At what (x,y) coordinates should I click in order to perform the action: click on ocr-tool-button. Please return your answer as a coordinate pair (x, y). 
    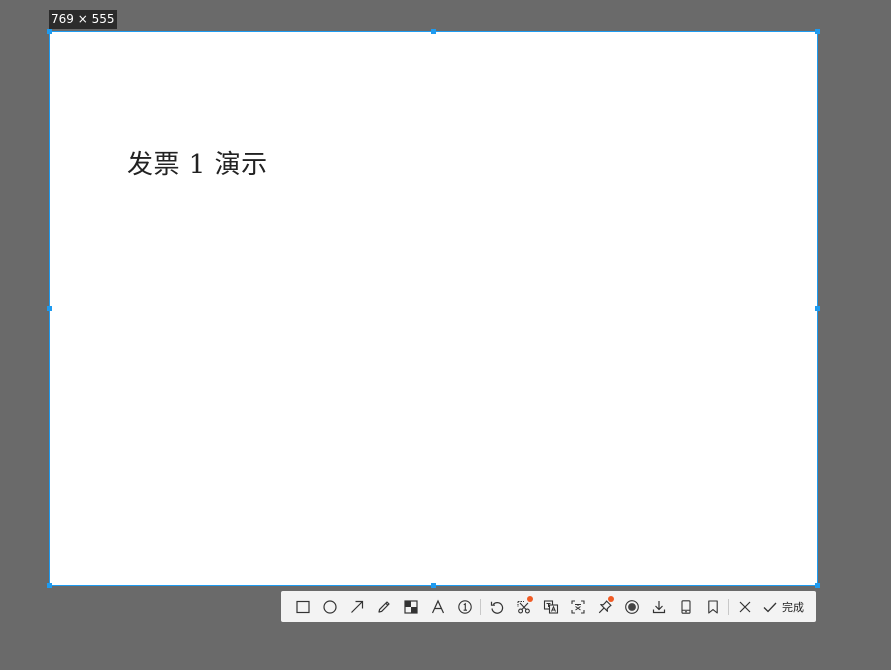
    Looking at the image, I should click on (577, 606).